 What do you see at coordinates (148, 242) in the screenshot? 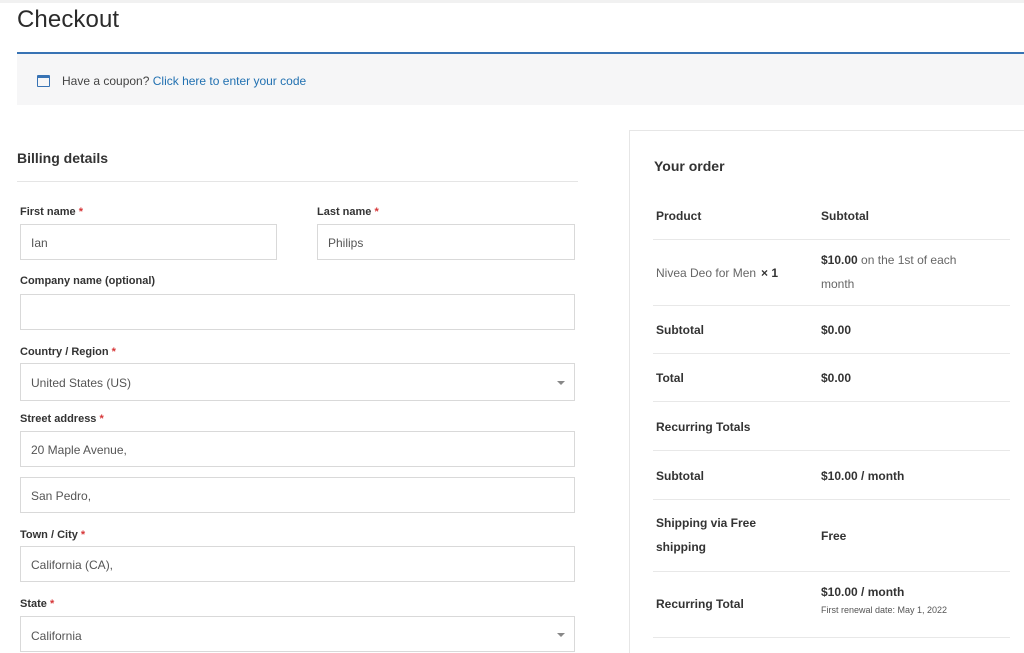
I see `first-name-field: Ian` at bounding box center [148, 242].